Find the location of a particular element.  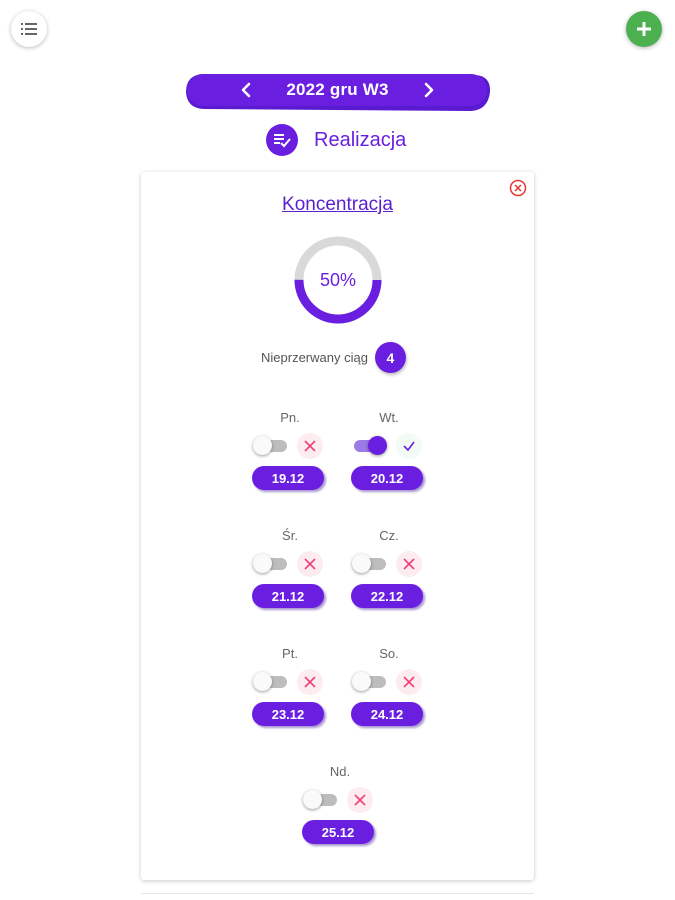

menu-button is located at coordinates (29, 29).